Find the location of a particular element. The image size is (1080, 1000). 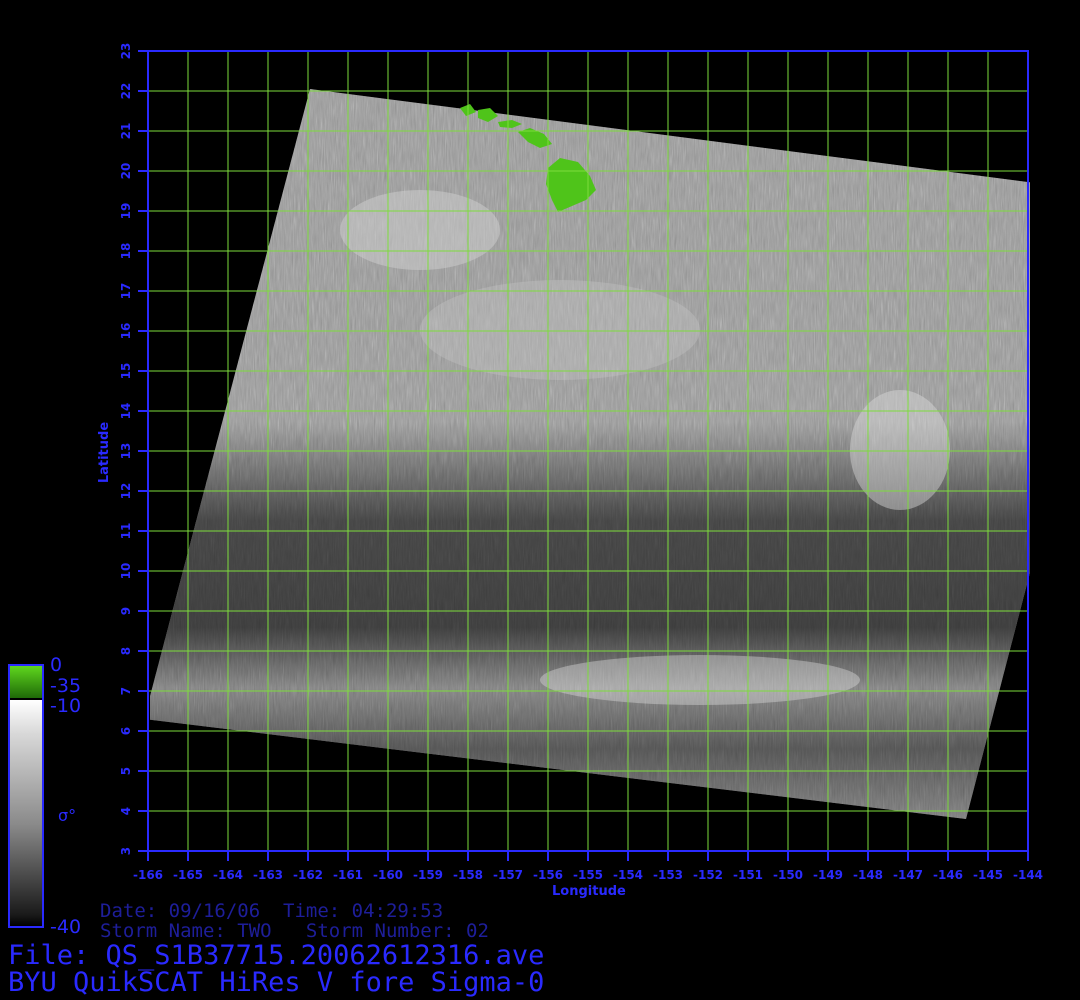

lon-tick-label: -165 is located at coordinates (188, 875).